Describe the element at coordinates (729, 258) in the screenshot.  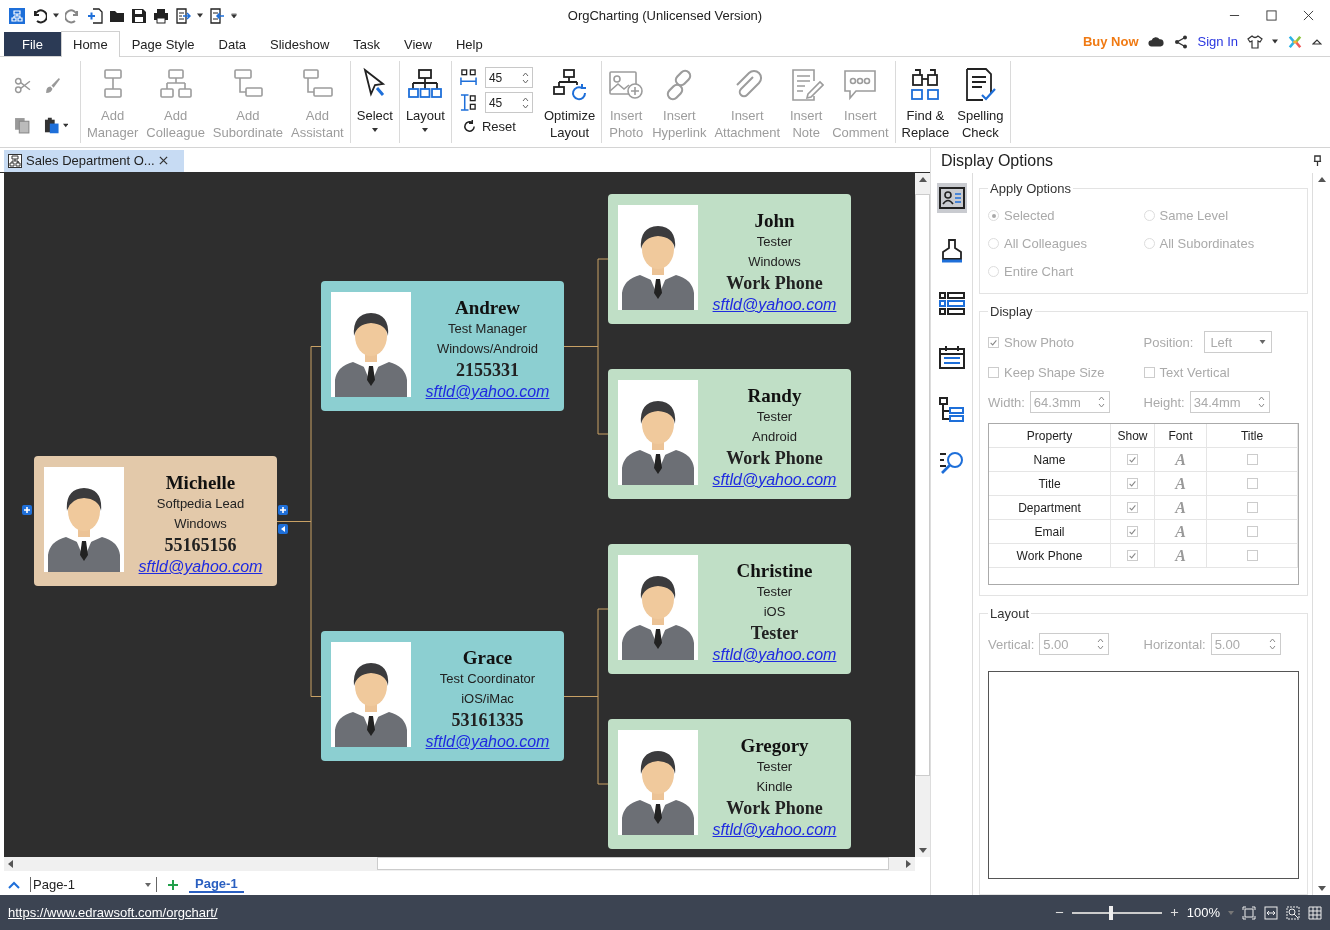
I see `employee-card: John Tester Windows Work Phone sftld@yahoo.com` at that location.